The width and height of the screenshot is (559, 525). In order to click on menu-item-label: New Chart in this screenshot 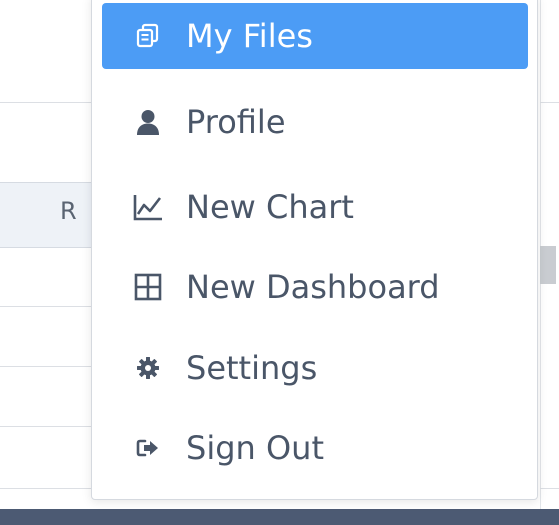, I will do `click(270, 207)`.